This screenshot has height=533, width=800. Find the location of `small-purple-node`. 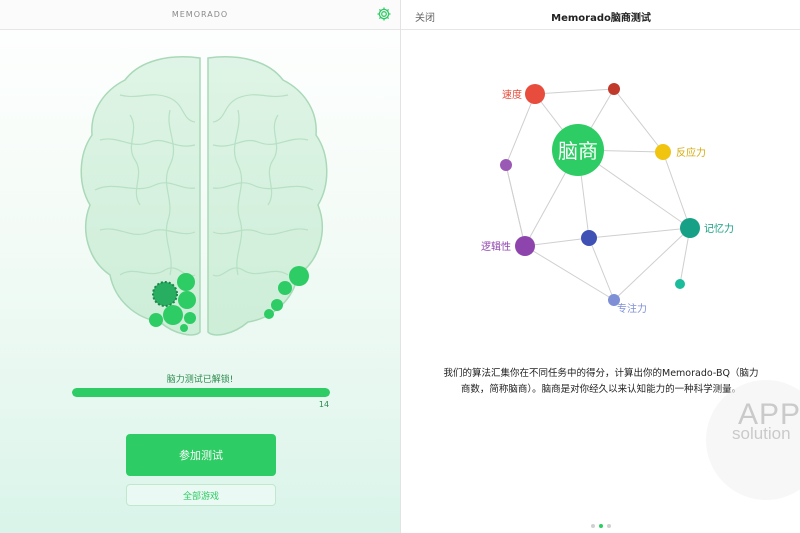

small-purple-node is located at coordinates (506, 165).